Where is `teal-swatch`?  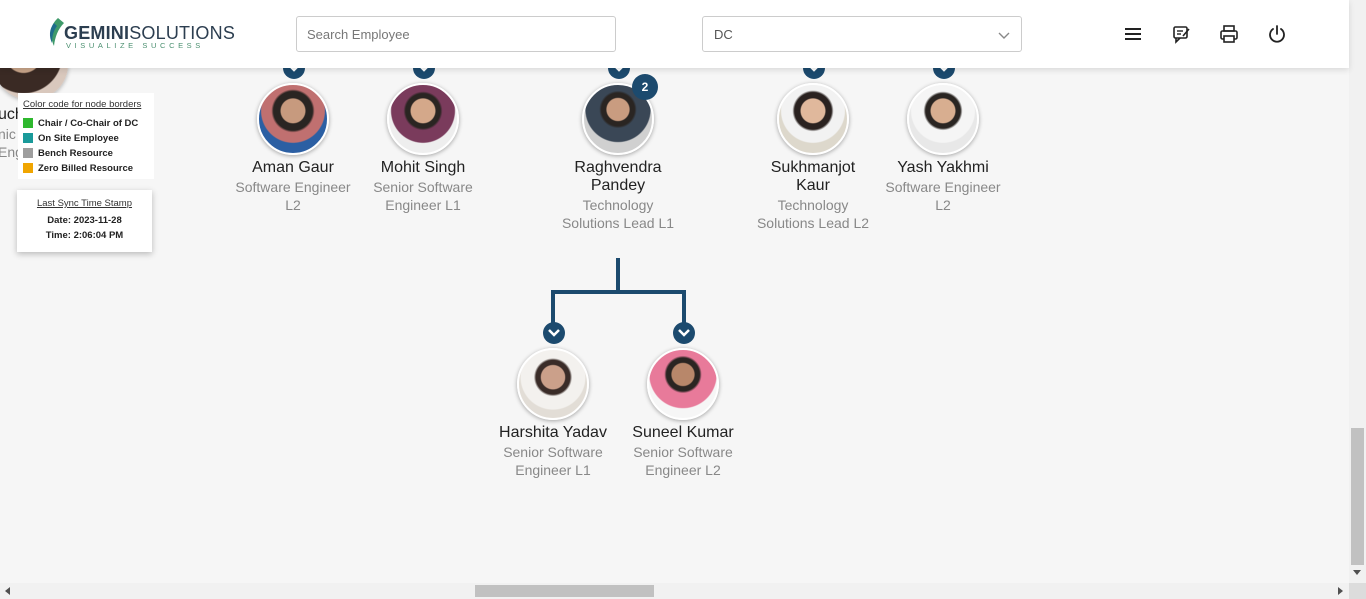 teal-swatch is located at coordinates (28, 138).